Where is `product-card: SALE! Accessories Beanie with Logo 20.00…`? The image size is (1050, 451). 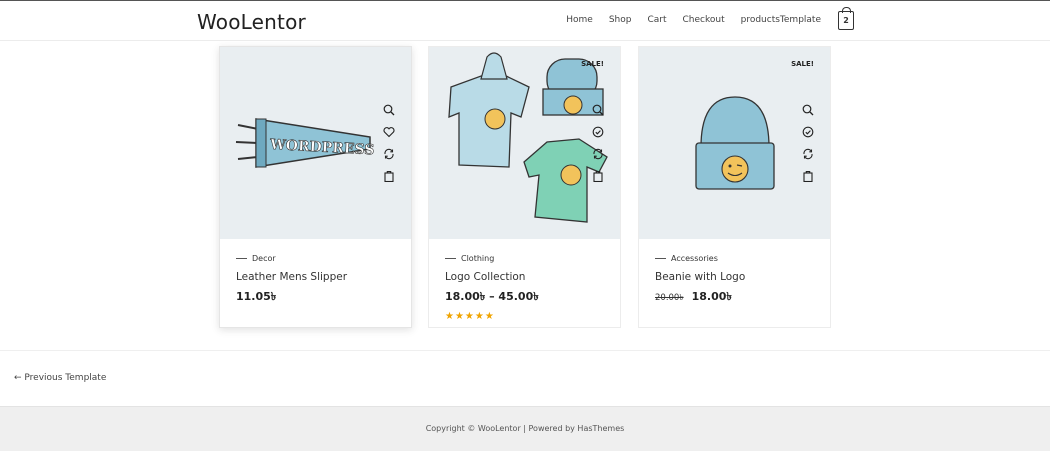 product-card: SALE! Accessories Beanie with Logo 20.00… is located at coordinates (734, 187).